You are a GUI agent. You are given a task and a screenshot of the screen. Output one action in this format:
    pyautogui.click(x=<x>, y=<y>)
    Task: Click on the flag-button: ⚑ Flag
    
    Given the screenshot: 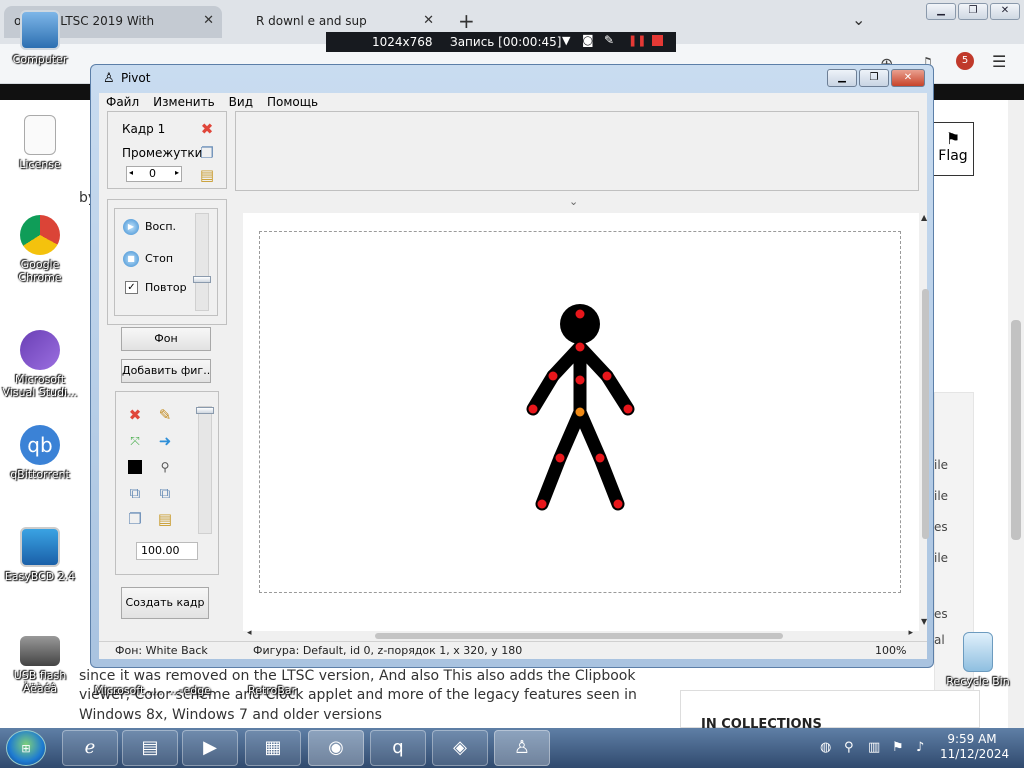 What is the action you would take?
    pyautogui.click(x=953, y=149)
    